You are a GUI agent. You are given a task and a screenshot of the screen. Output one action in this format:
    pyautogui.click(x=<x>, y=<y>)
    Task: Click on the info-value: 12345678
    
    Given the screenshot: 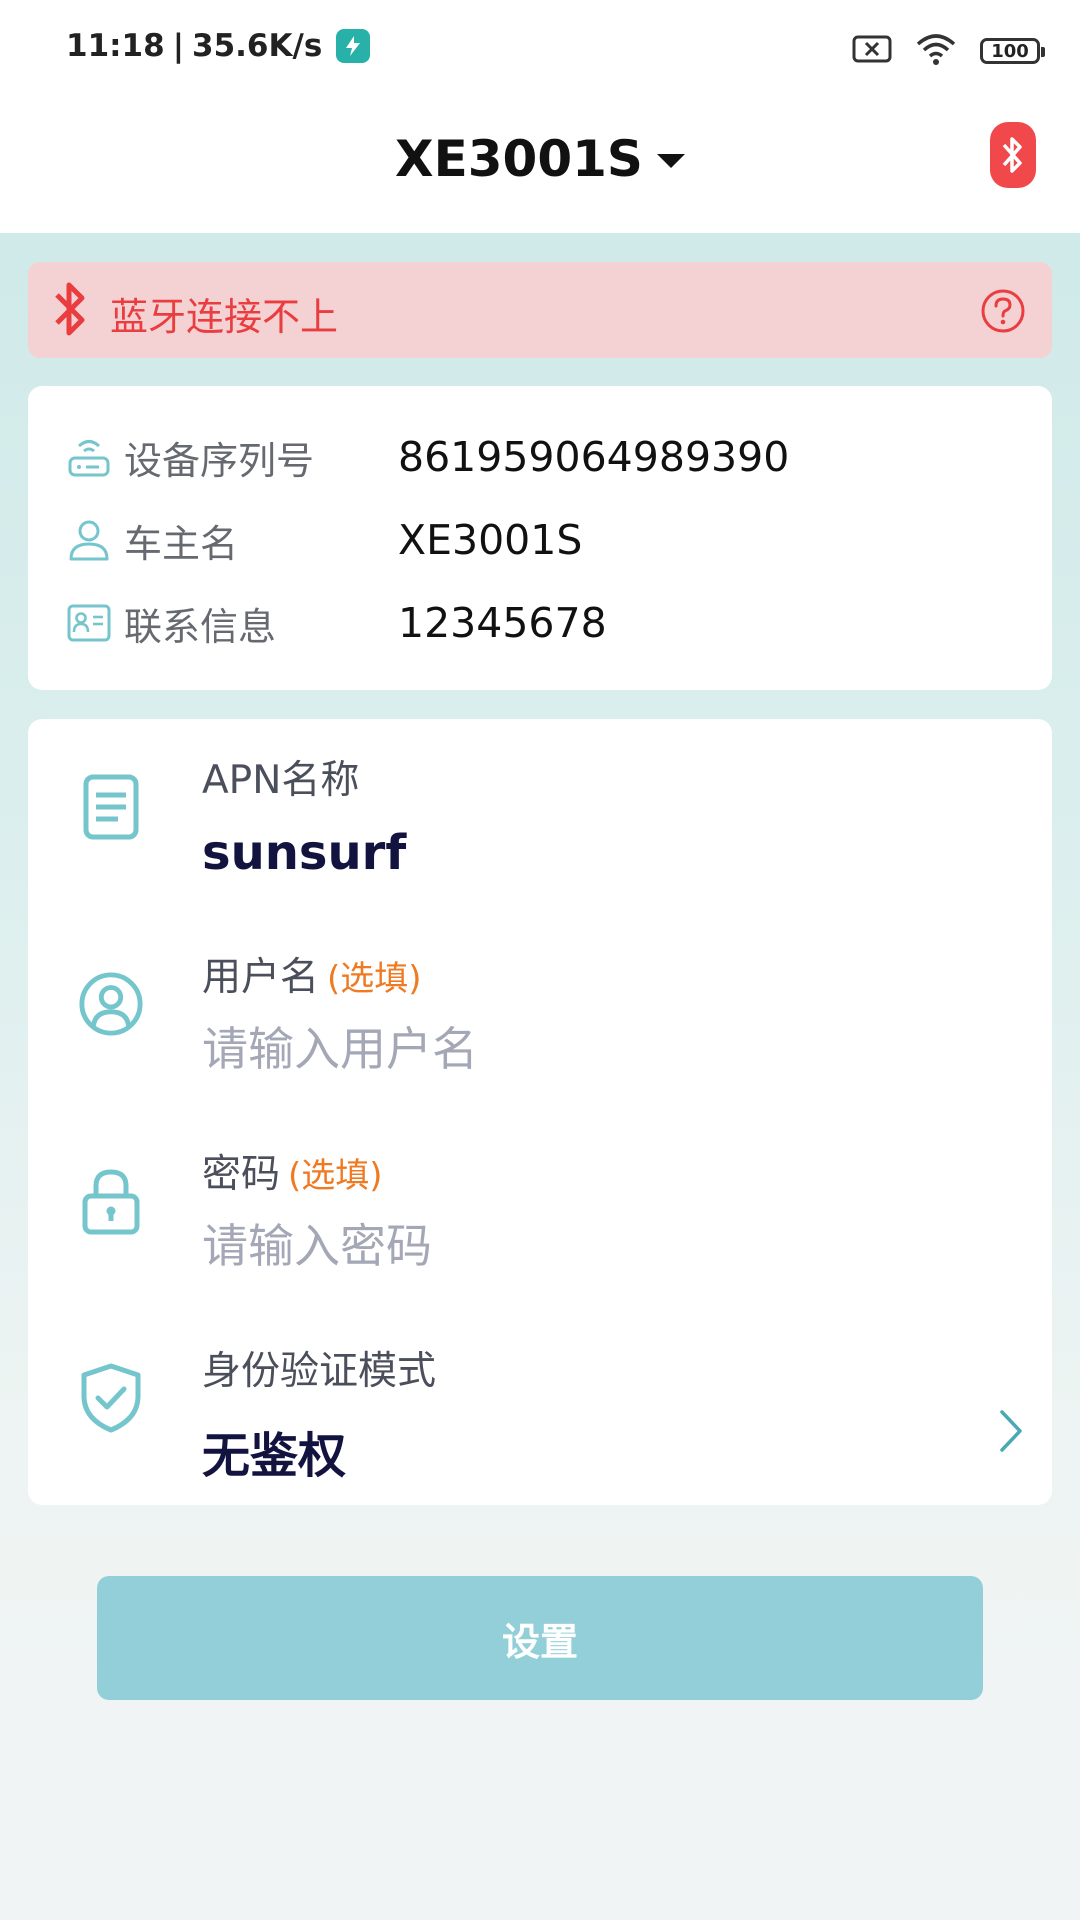 What is the action you would take?
    pyautogui.click(x=502, y=623)
    